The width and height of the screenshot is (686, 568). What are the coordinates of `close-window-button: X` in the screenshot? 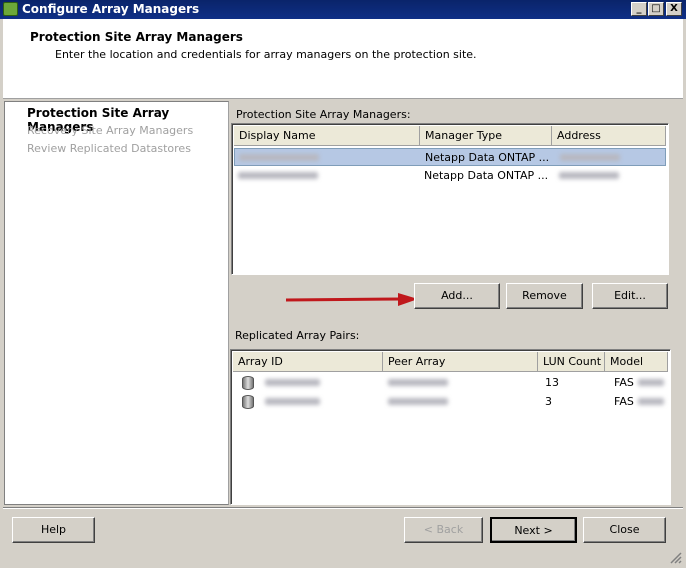 It's located at (674, 9).